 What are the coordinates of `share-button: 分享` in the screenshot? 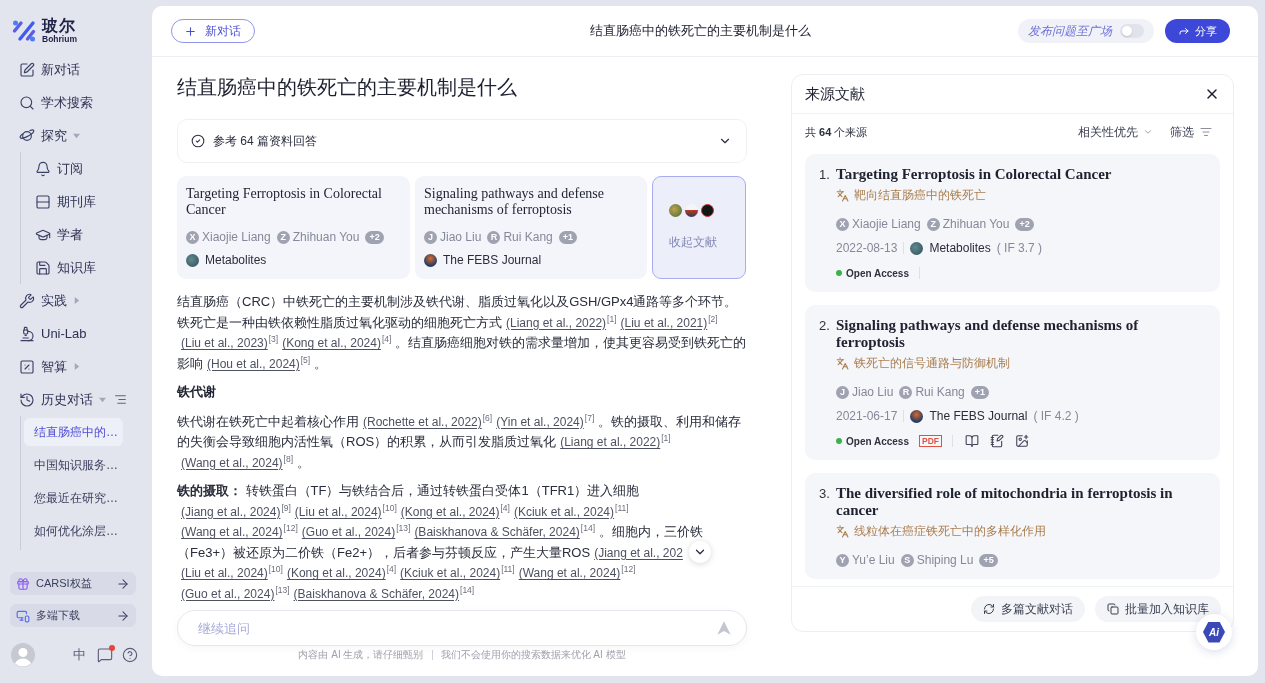 It's located at (1197, 31).